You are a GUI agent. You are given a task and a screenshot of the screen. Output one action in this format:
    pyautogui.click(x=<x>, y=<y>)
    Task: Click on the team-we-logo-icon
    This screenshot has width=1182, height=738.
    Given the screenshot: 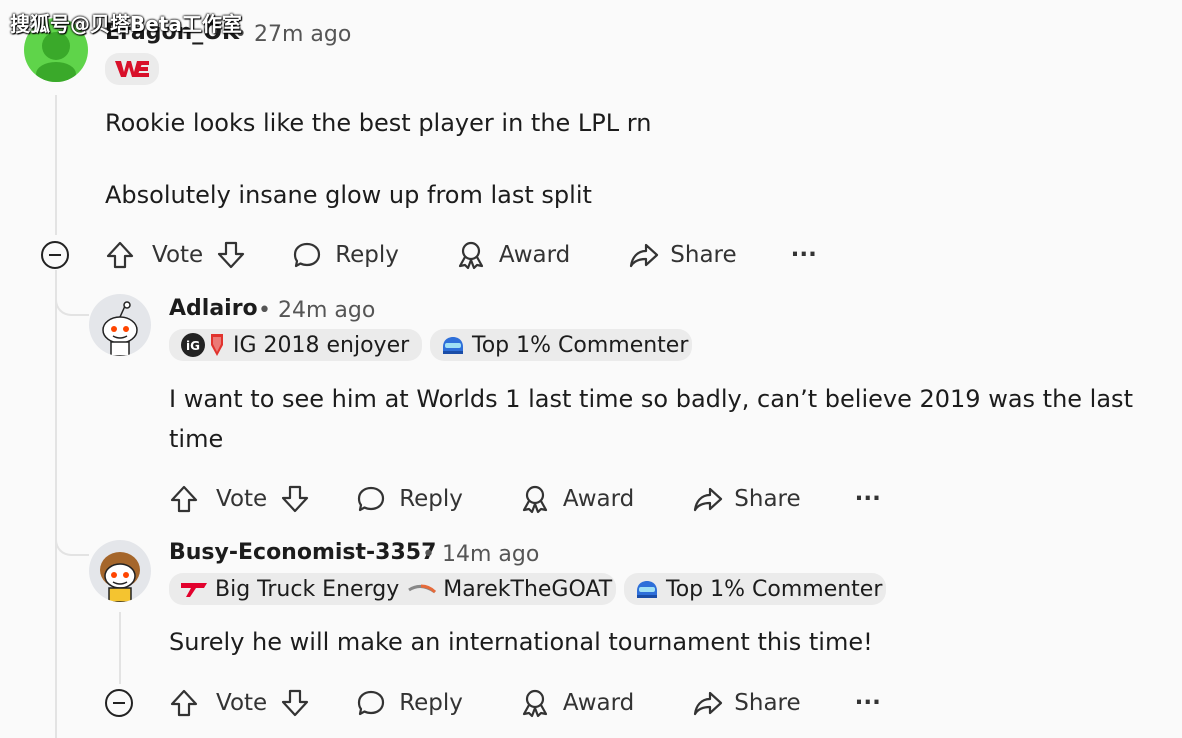 What is the action you would take?
    pyautogui.click(x=132, y=69)
    